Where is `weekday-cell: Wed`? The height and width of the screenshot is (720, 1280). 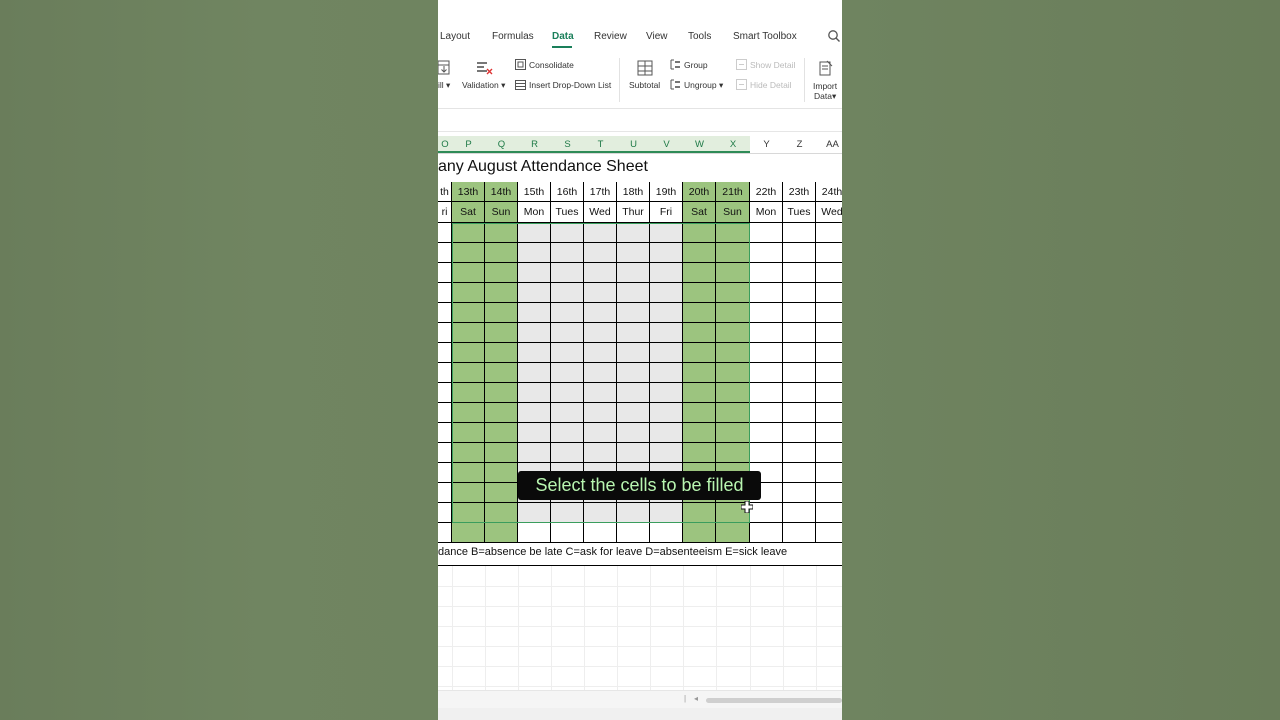 weekday-cell: Wed is located at coordinates (600, 212).